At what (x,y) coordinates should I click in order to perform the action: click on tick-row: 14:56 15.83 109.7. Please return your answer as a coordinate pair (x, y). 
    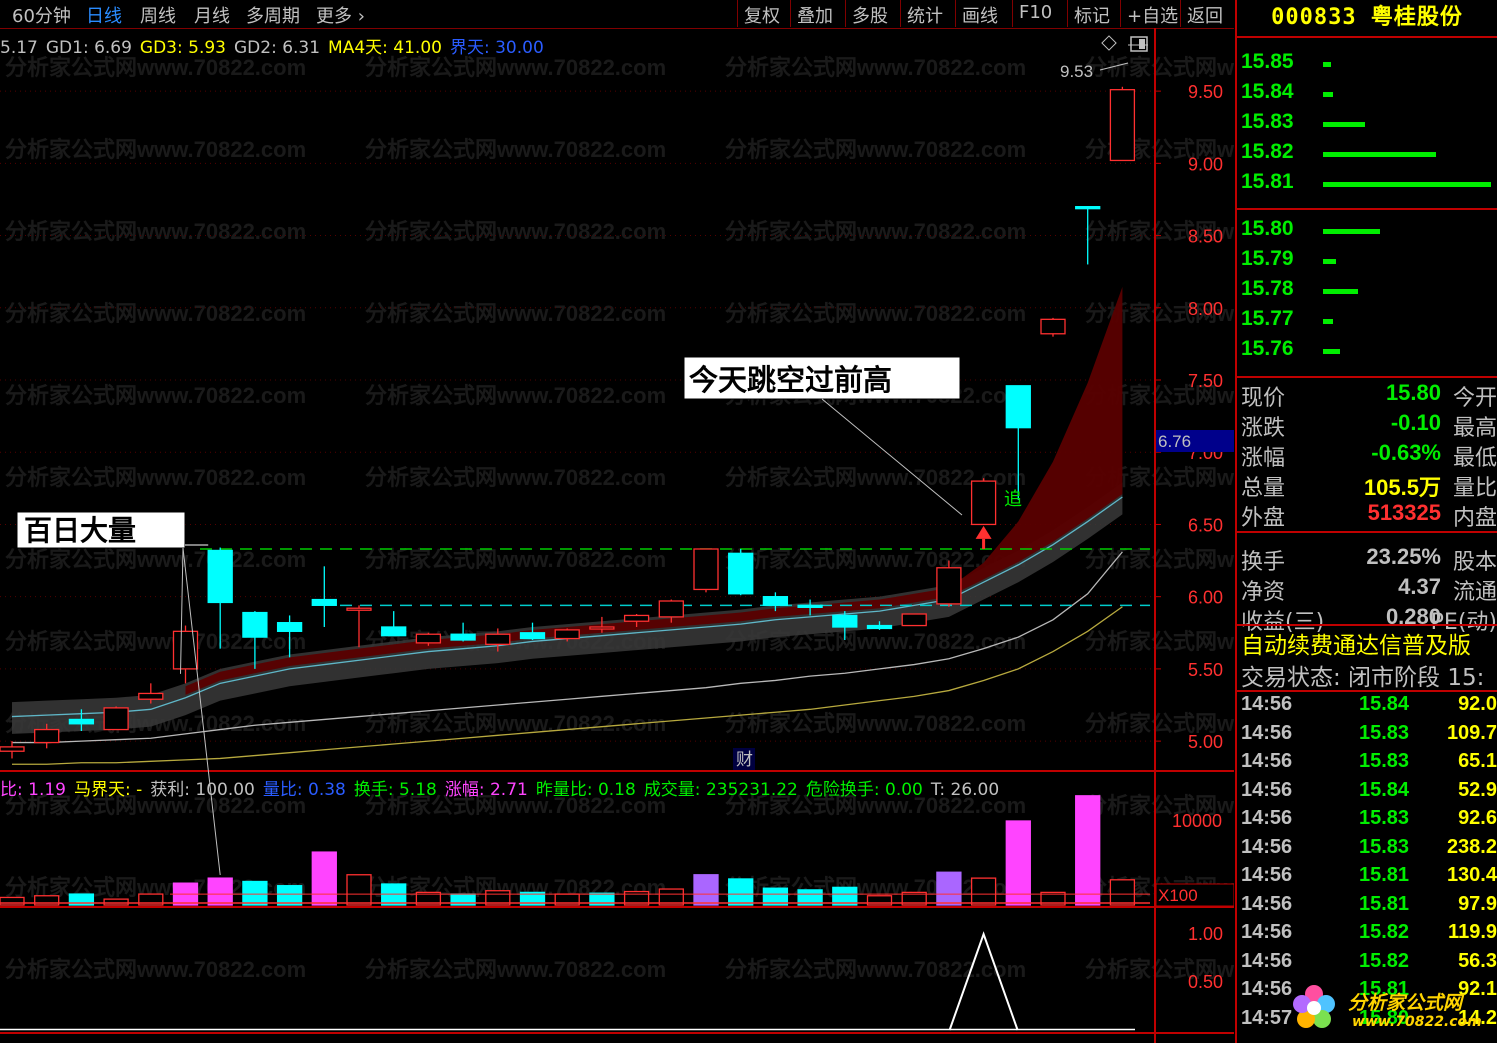
    Looking at the image, I should click on (1369, 736).